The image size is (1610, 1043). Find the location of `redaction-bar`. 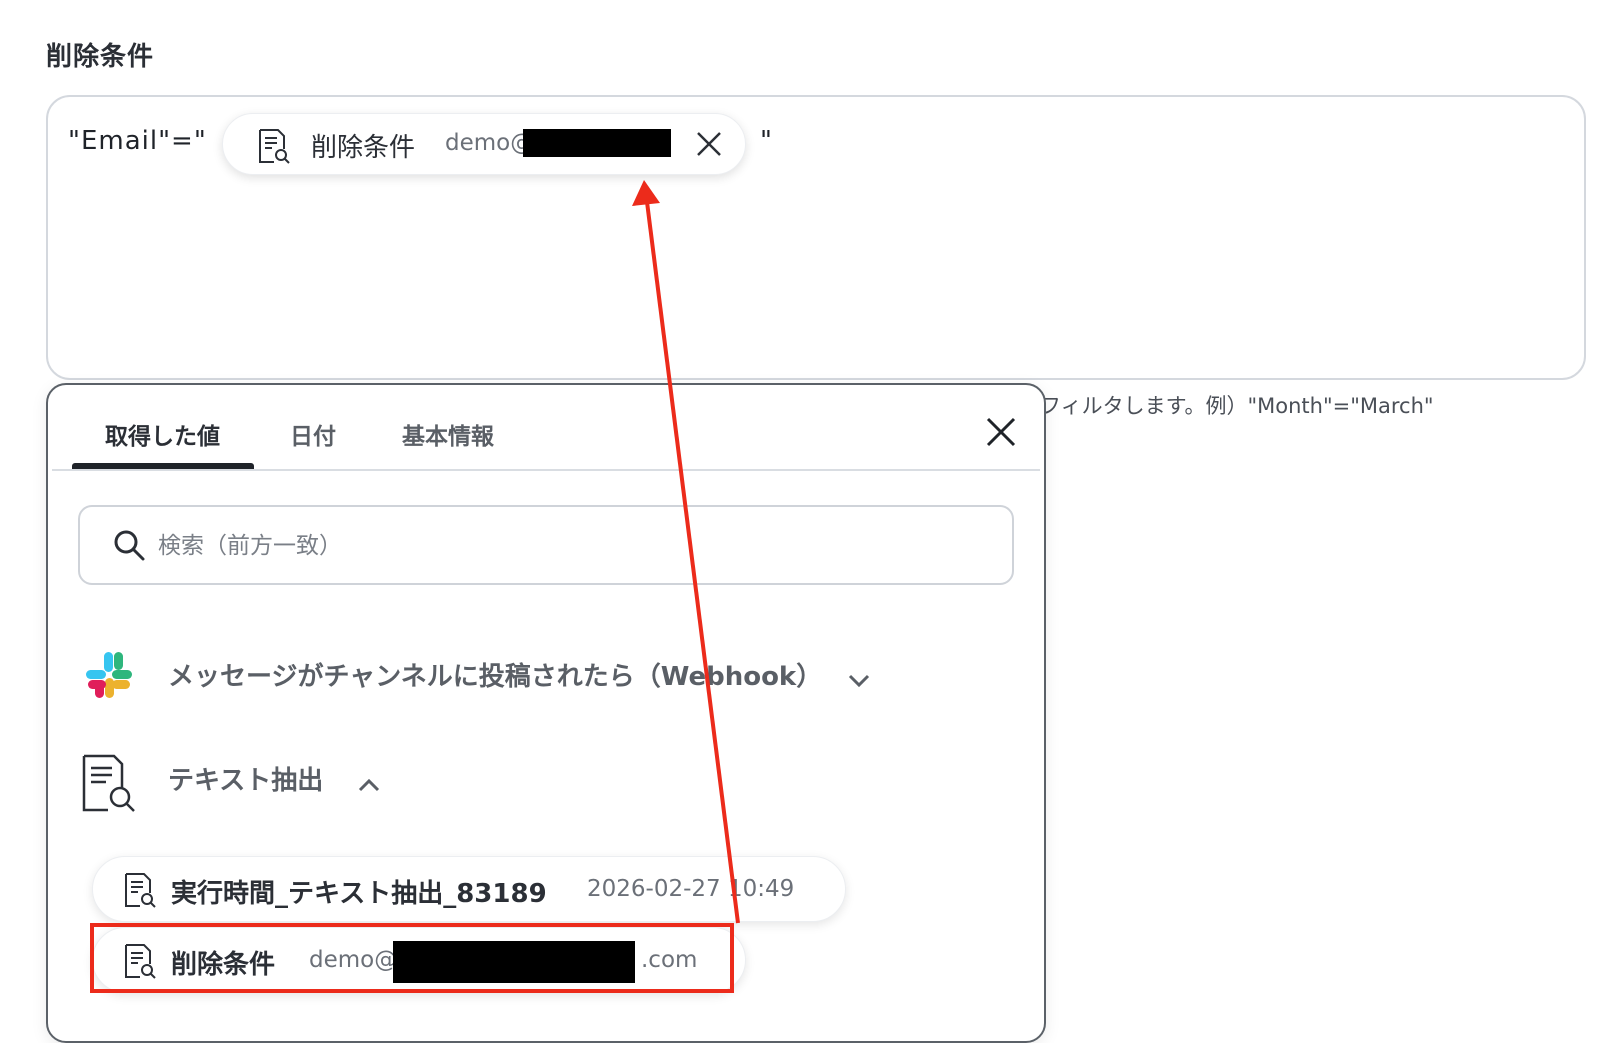

redaction-bar is located at coordinates (597, 143).